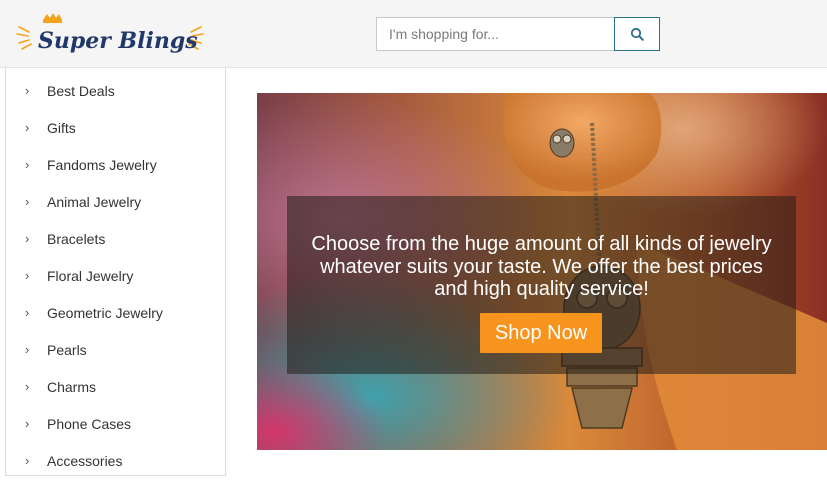 The width and height of the screenshot is (827, 480). I want to click on sidebar-item-label: Bracelets, so click(76, 238).